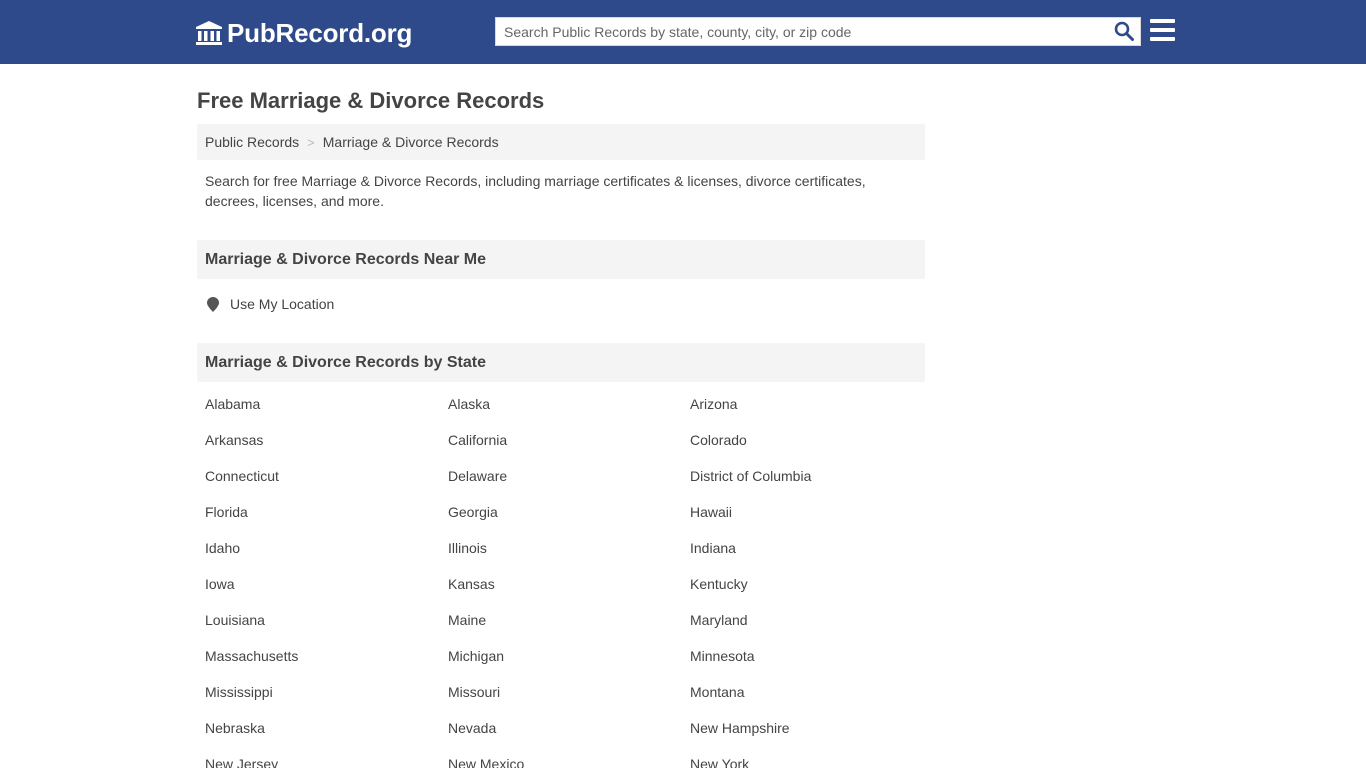  I want to click on state-link: District of Columbia, so click(750, 476).